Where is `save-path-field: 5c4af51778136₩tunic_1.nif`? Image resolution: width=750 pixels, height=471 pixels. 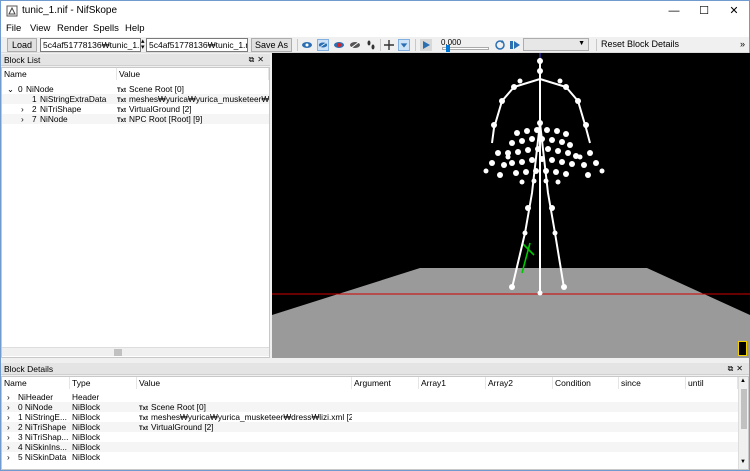
save-path-field: 5c4af51778136₩tunic_1.nif is located at coordinates (197, 45).